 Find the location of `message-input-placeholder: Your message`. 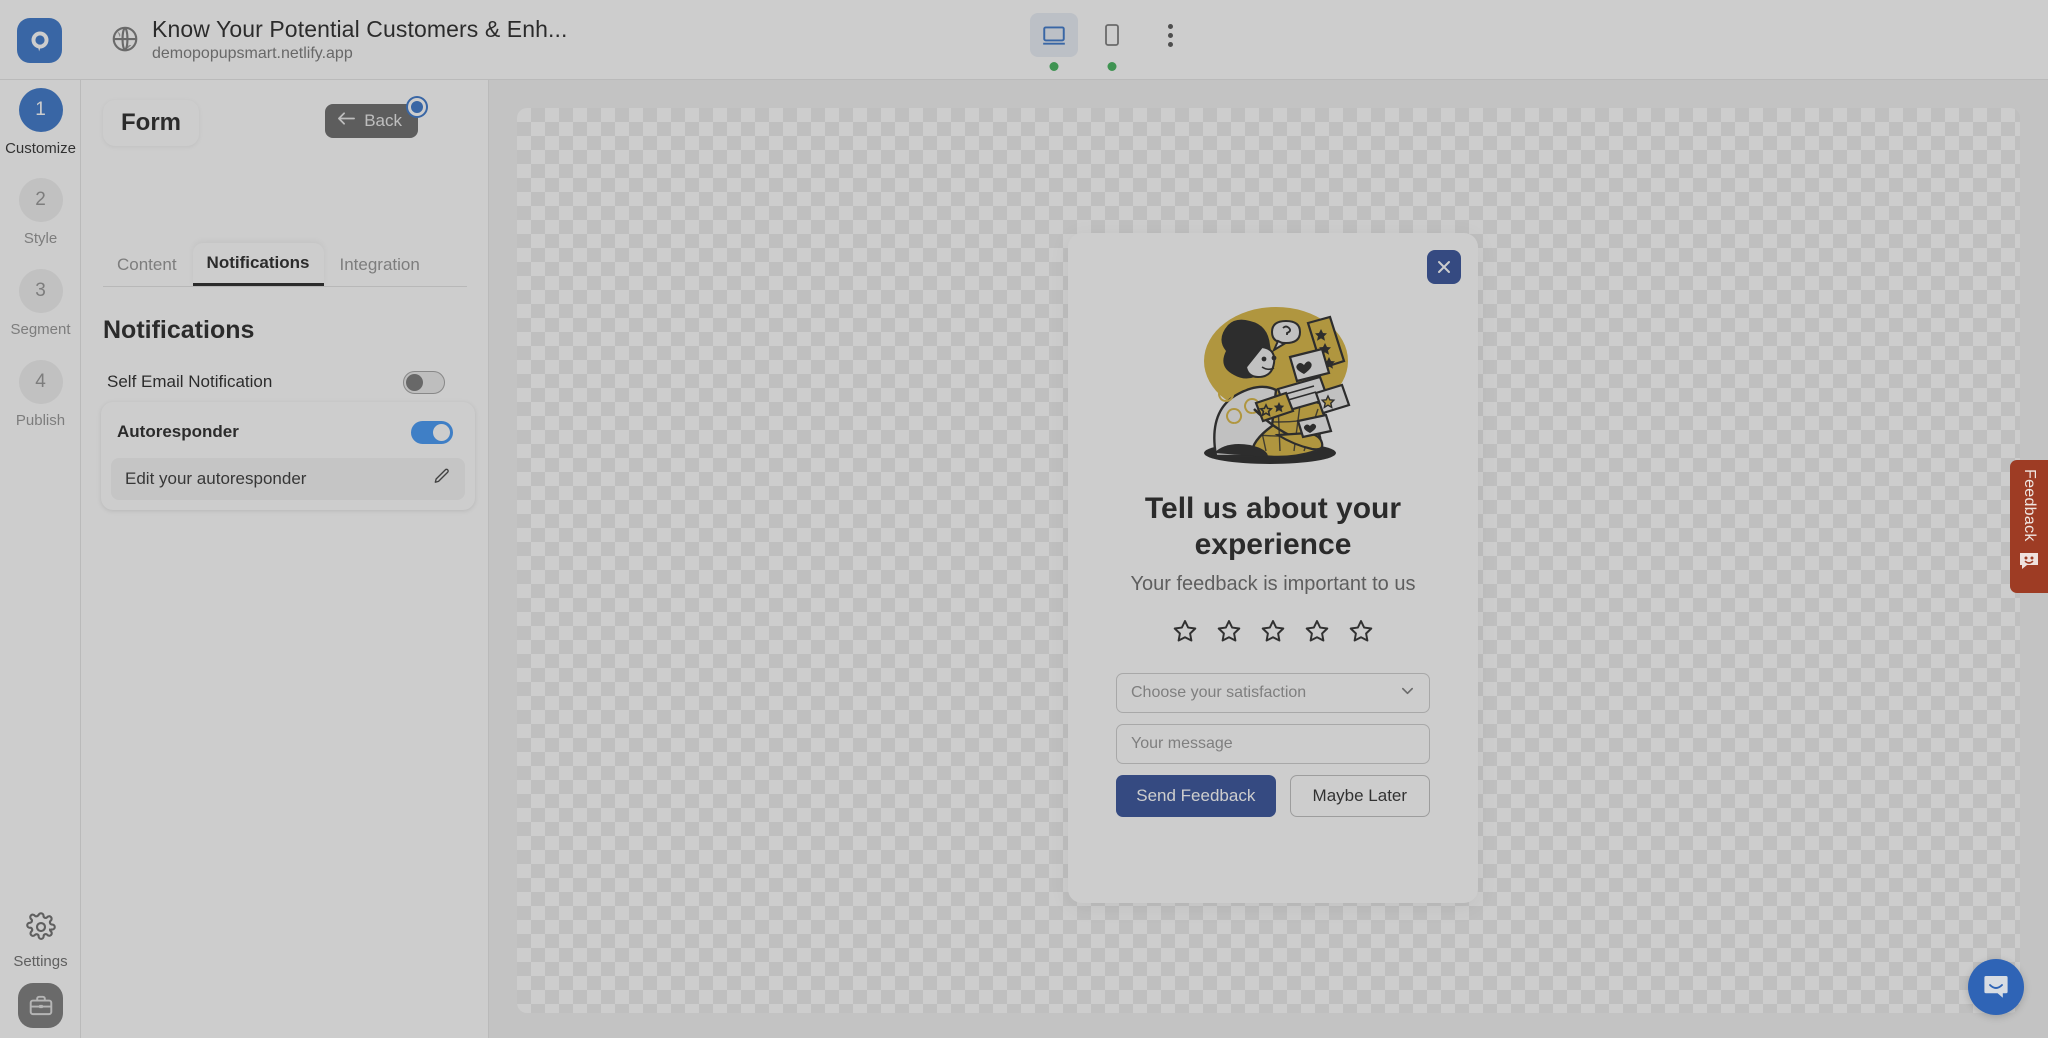

message-input-placeholder: Your message is located at coordinates (1182, 743).